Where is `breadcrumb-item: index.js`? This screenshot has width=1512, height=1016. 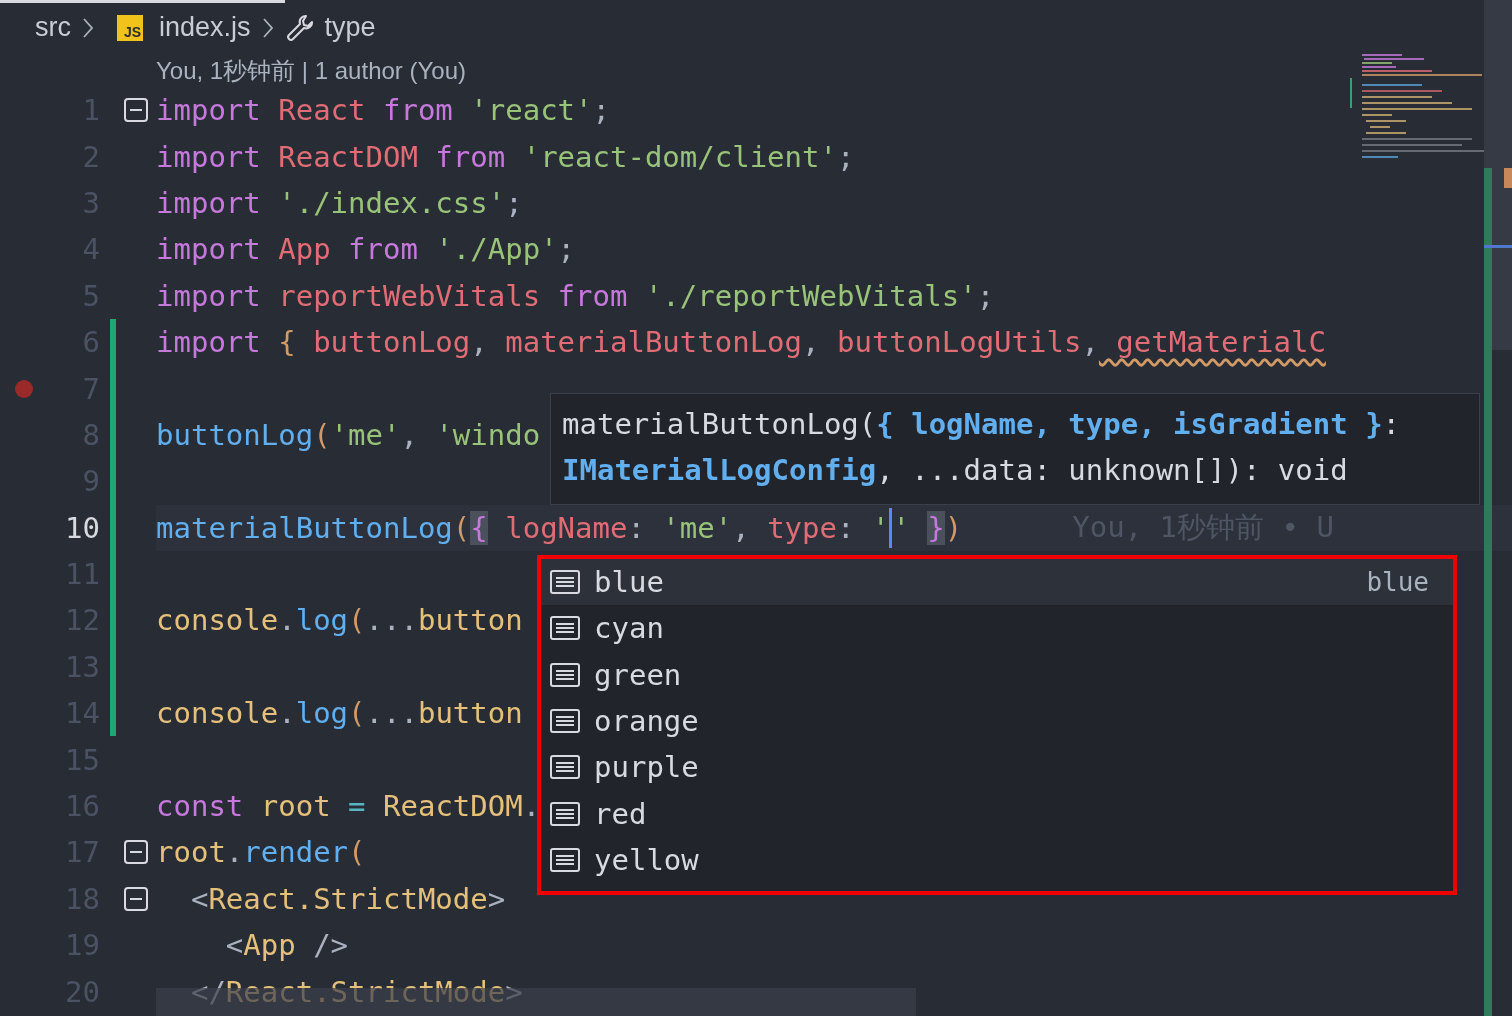 breadcrumb-item: index.js is located at coordinates (205, 27).